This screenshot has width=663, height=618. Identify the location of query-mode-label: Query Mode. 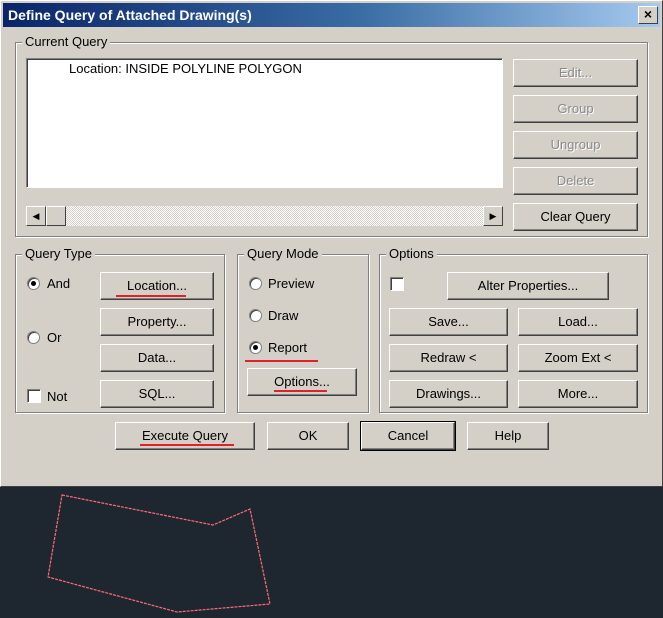
(283, 254).